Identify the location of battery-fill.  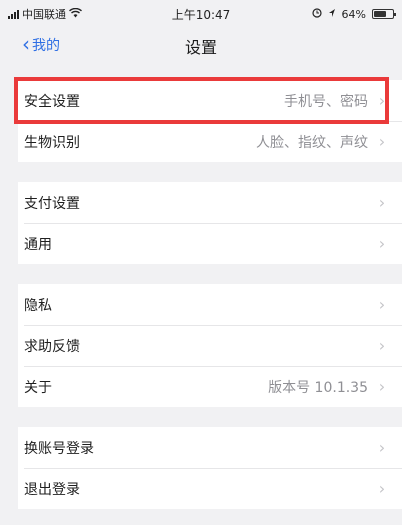
(380, 14).